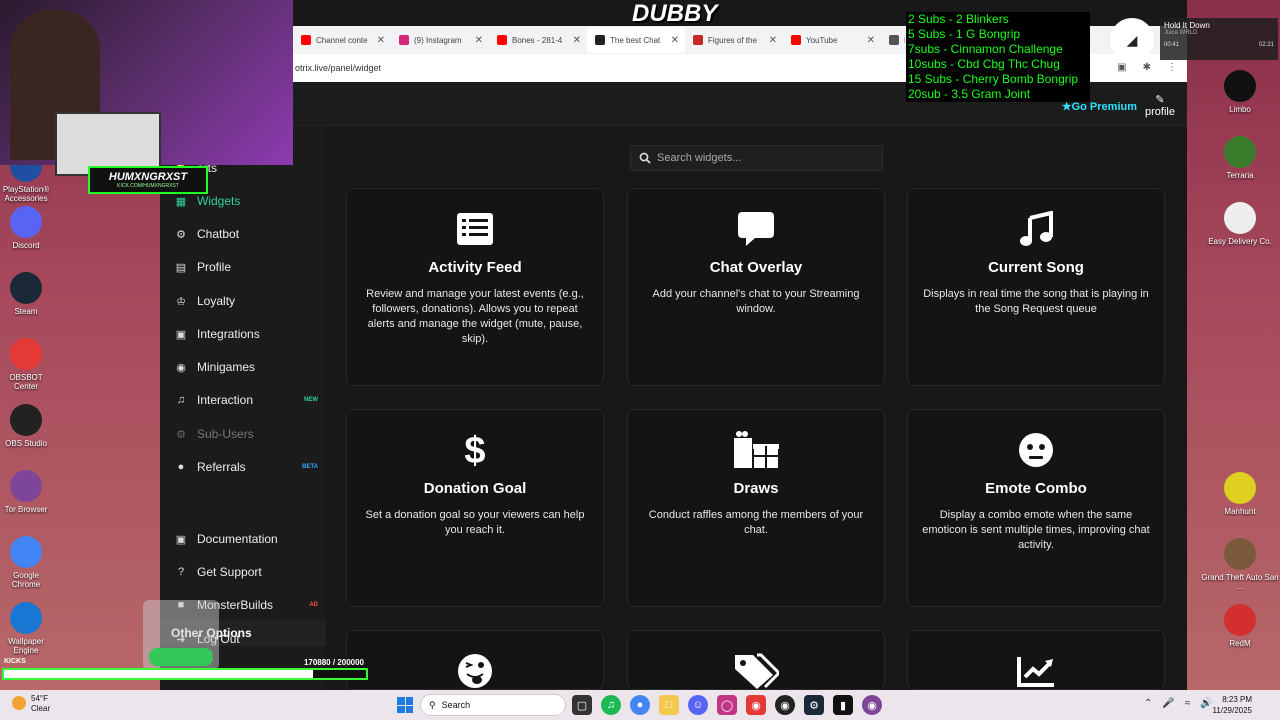  Describe the element at coordinates (1188, 703) in the screenshot. I see `wifi-icon: ≈` at that location.